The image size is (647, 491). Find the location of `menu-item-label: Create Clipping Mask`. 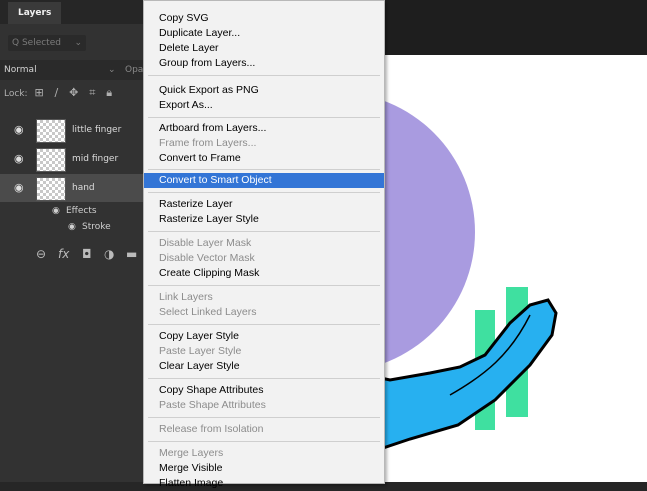

menu-item-label: Create Clipping Mask is located at coordinates (209, 273).